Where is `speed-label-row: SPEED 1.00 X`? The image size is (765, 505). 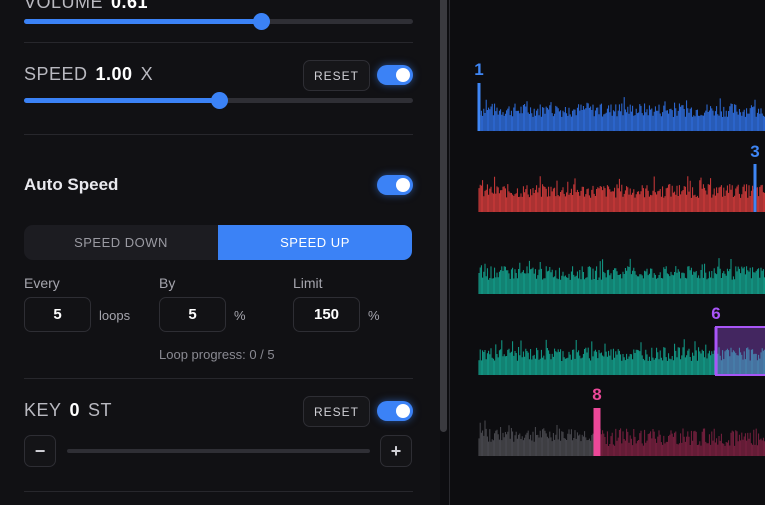
speed-label-row: SPEED 1.00 X is located at coordinates (88, 74).